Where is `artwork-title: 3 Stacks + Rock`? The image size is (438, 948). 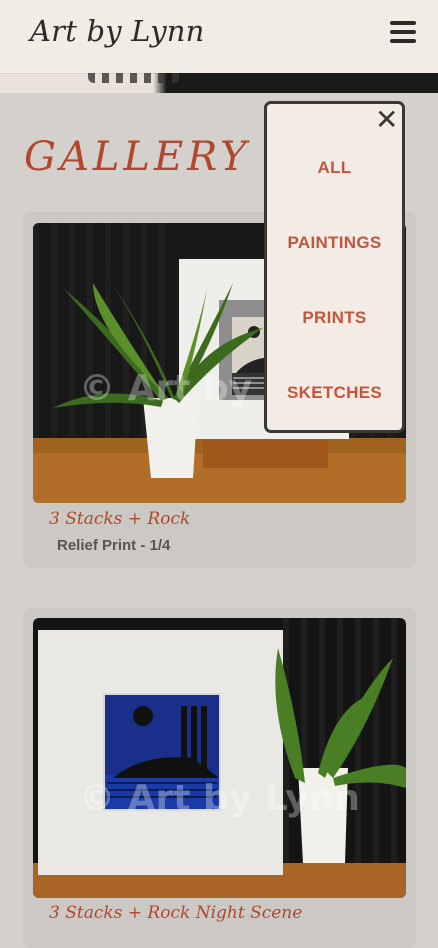 artwork-title: 3 Stacks + Rock is located at coordinates (119, 519).